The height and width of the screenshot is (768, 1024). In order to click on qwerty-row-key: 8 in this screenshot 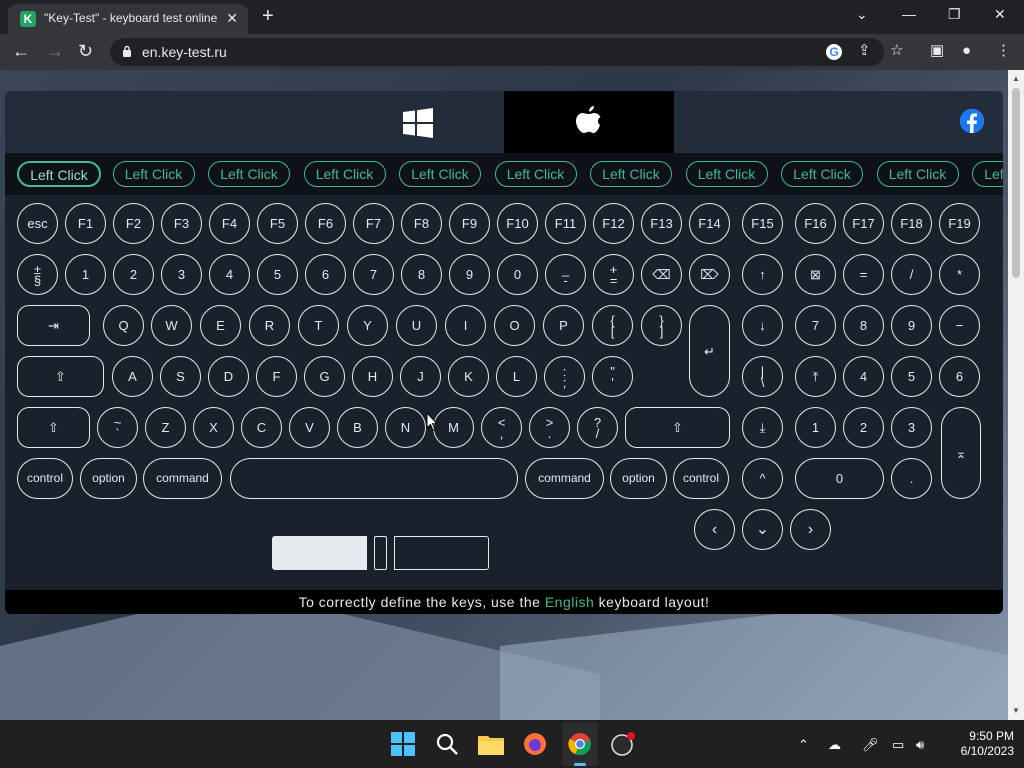, I will do `click(863, 325)`.